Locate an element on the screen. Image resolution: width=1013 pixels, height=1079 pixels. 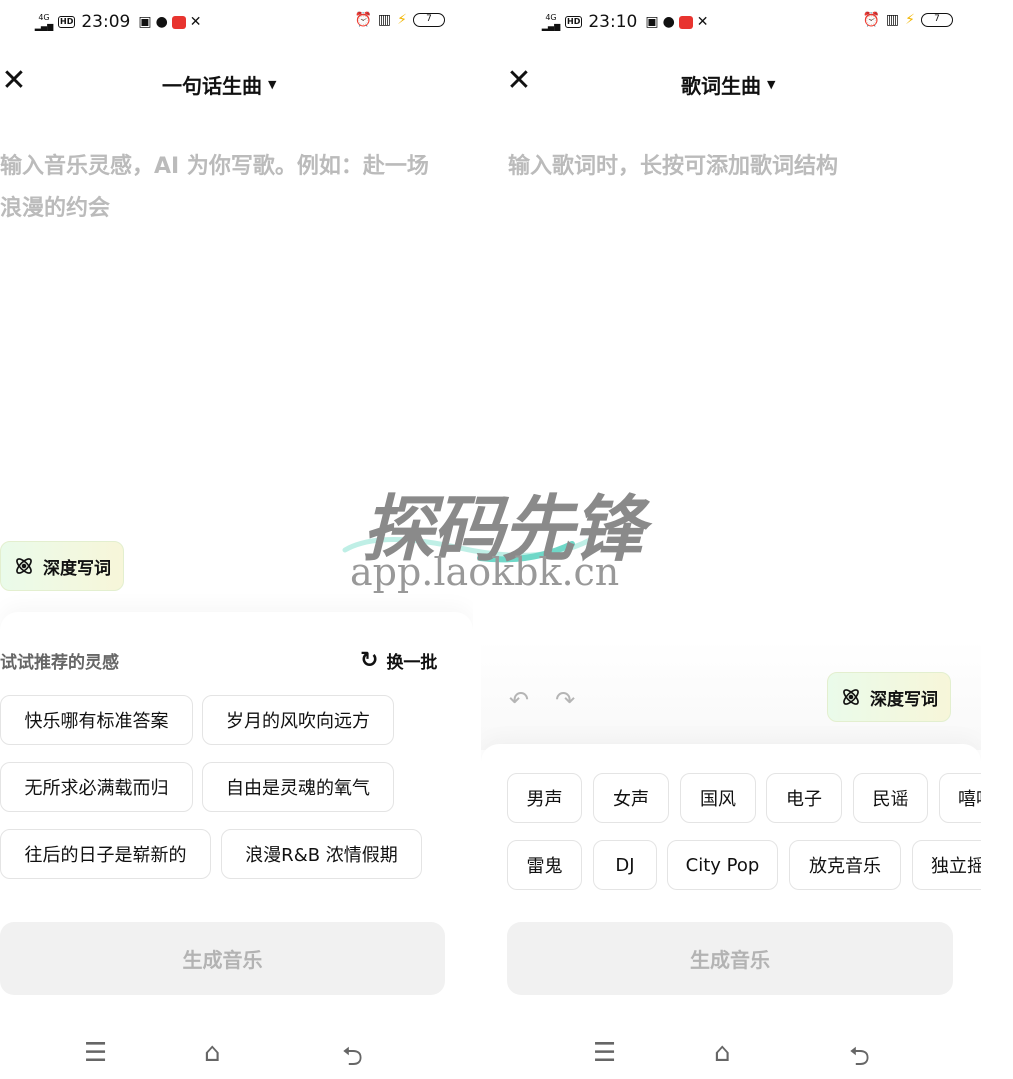
mode-selector: 一句话生曲 ▼ is located at coordinates (219, 84).